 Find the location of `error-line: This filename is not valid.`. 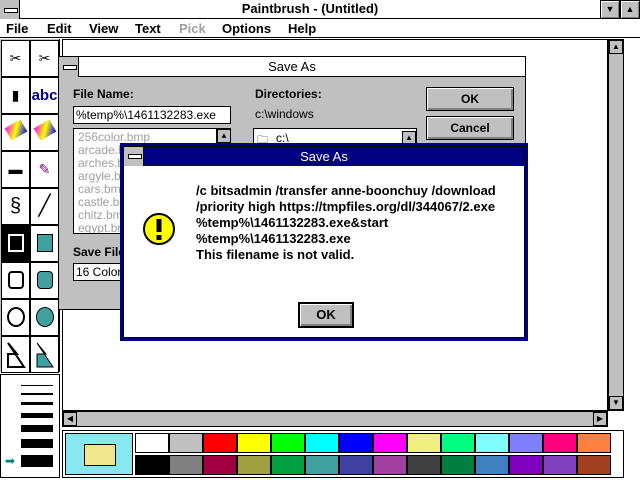

error-line: This filename is not valid. is located at coordinates (275, 254).